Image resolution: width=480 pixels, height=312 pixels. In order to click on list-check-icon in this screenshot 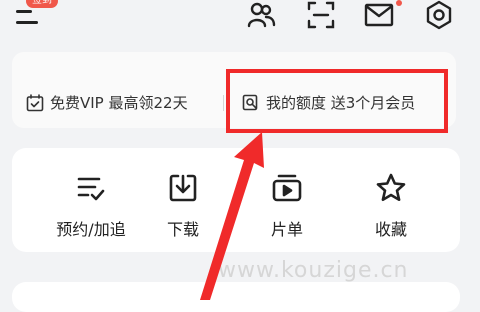, I will do `click(91, 188)`.